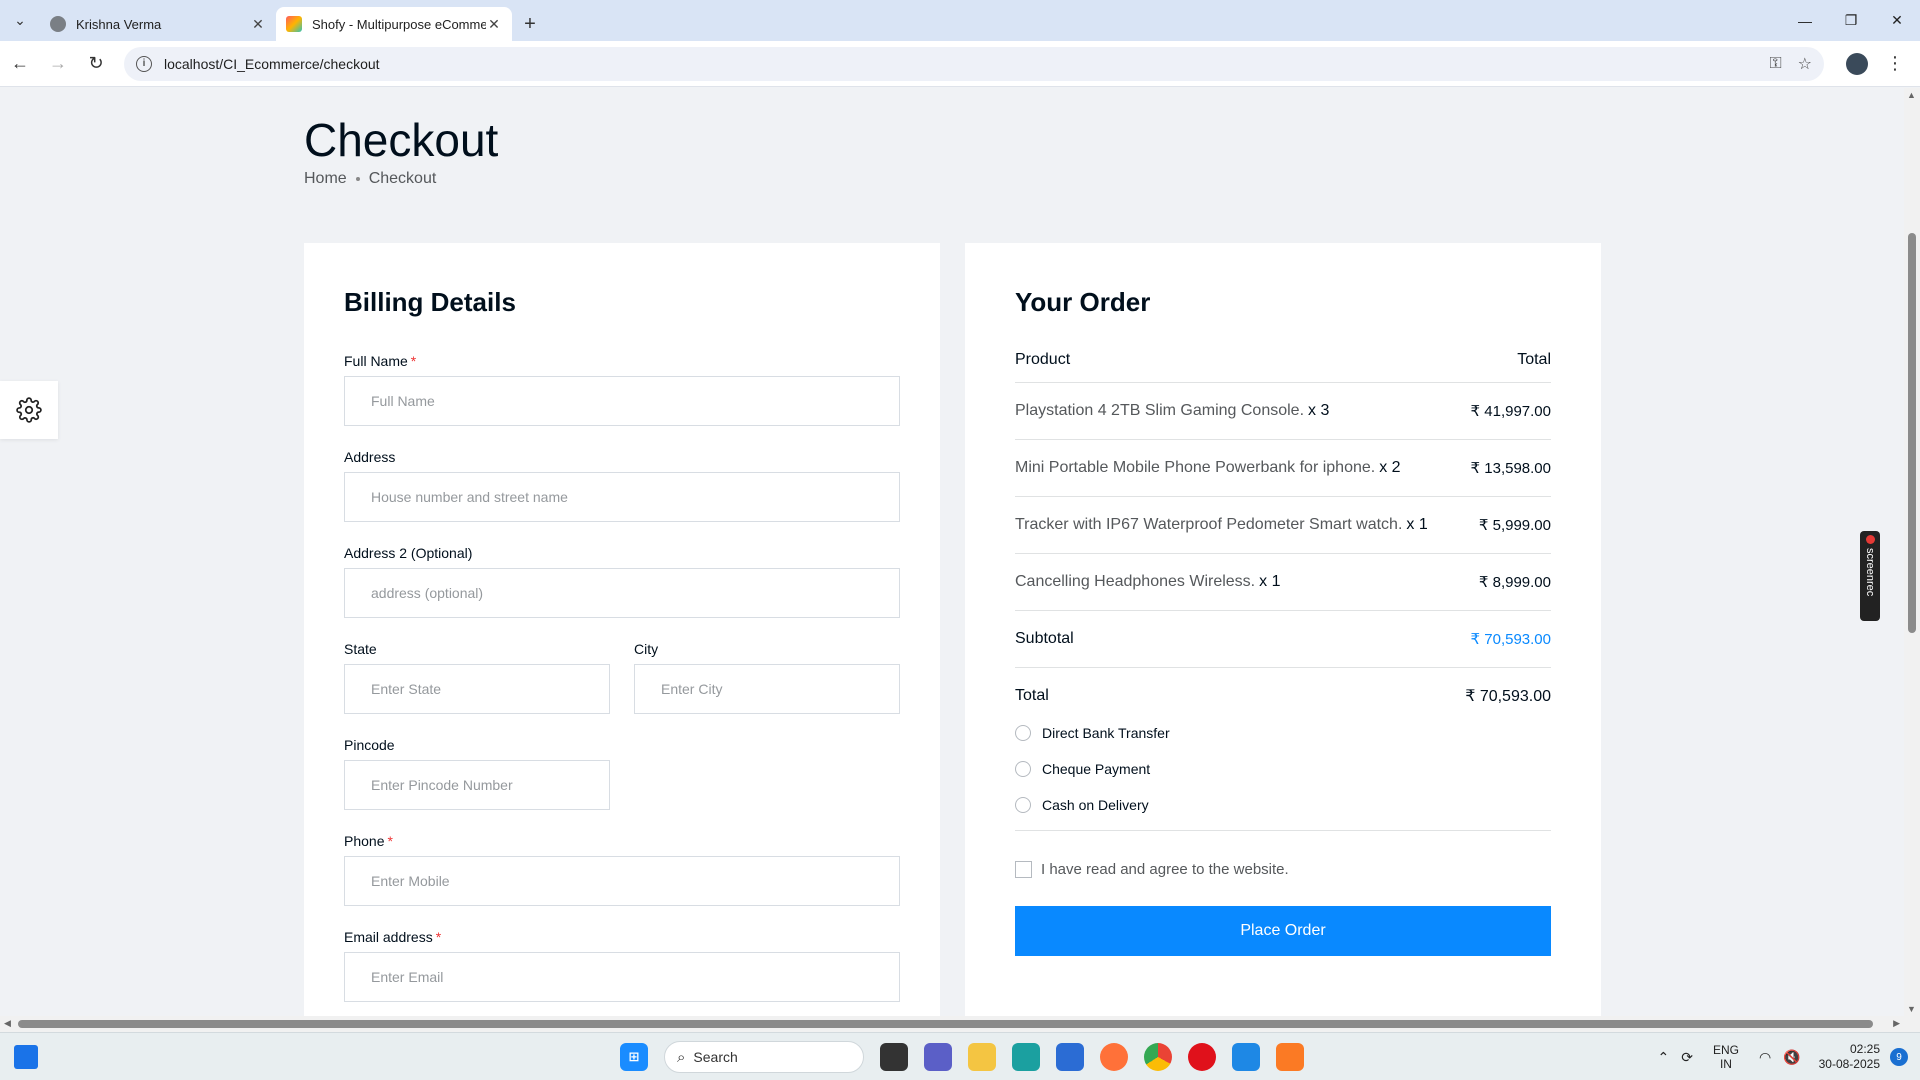 This screenshot has width=1920, height=1080. Describe the element at coordinates (1805, 20) in the screenshot. I see `minimize-icon: —` at that location.